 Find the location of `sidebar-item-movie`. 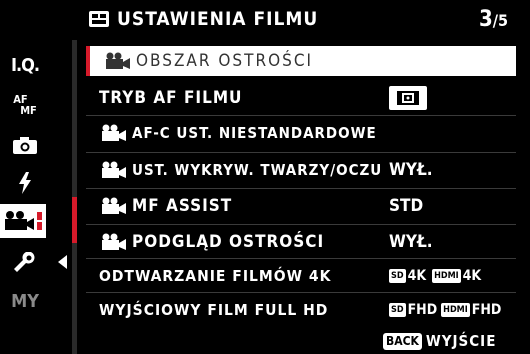

sidebar-item-movie is located at coordinates (23, 221).